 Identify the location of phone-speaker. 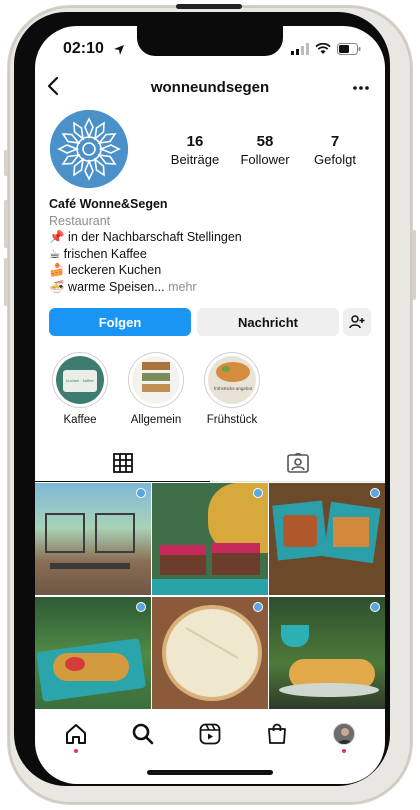
(209, 6).